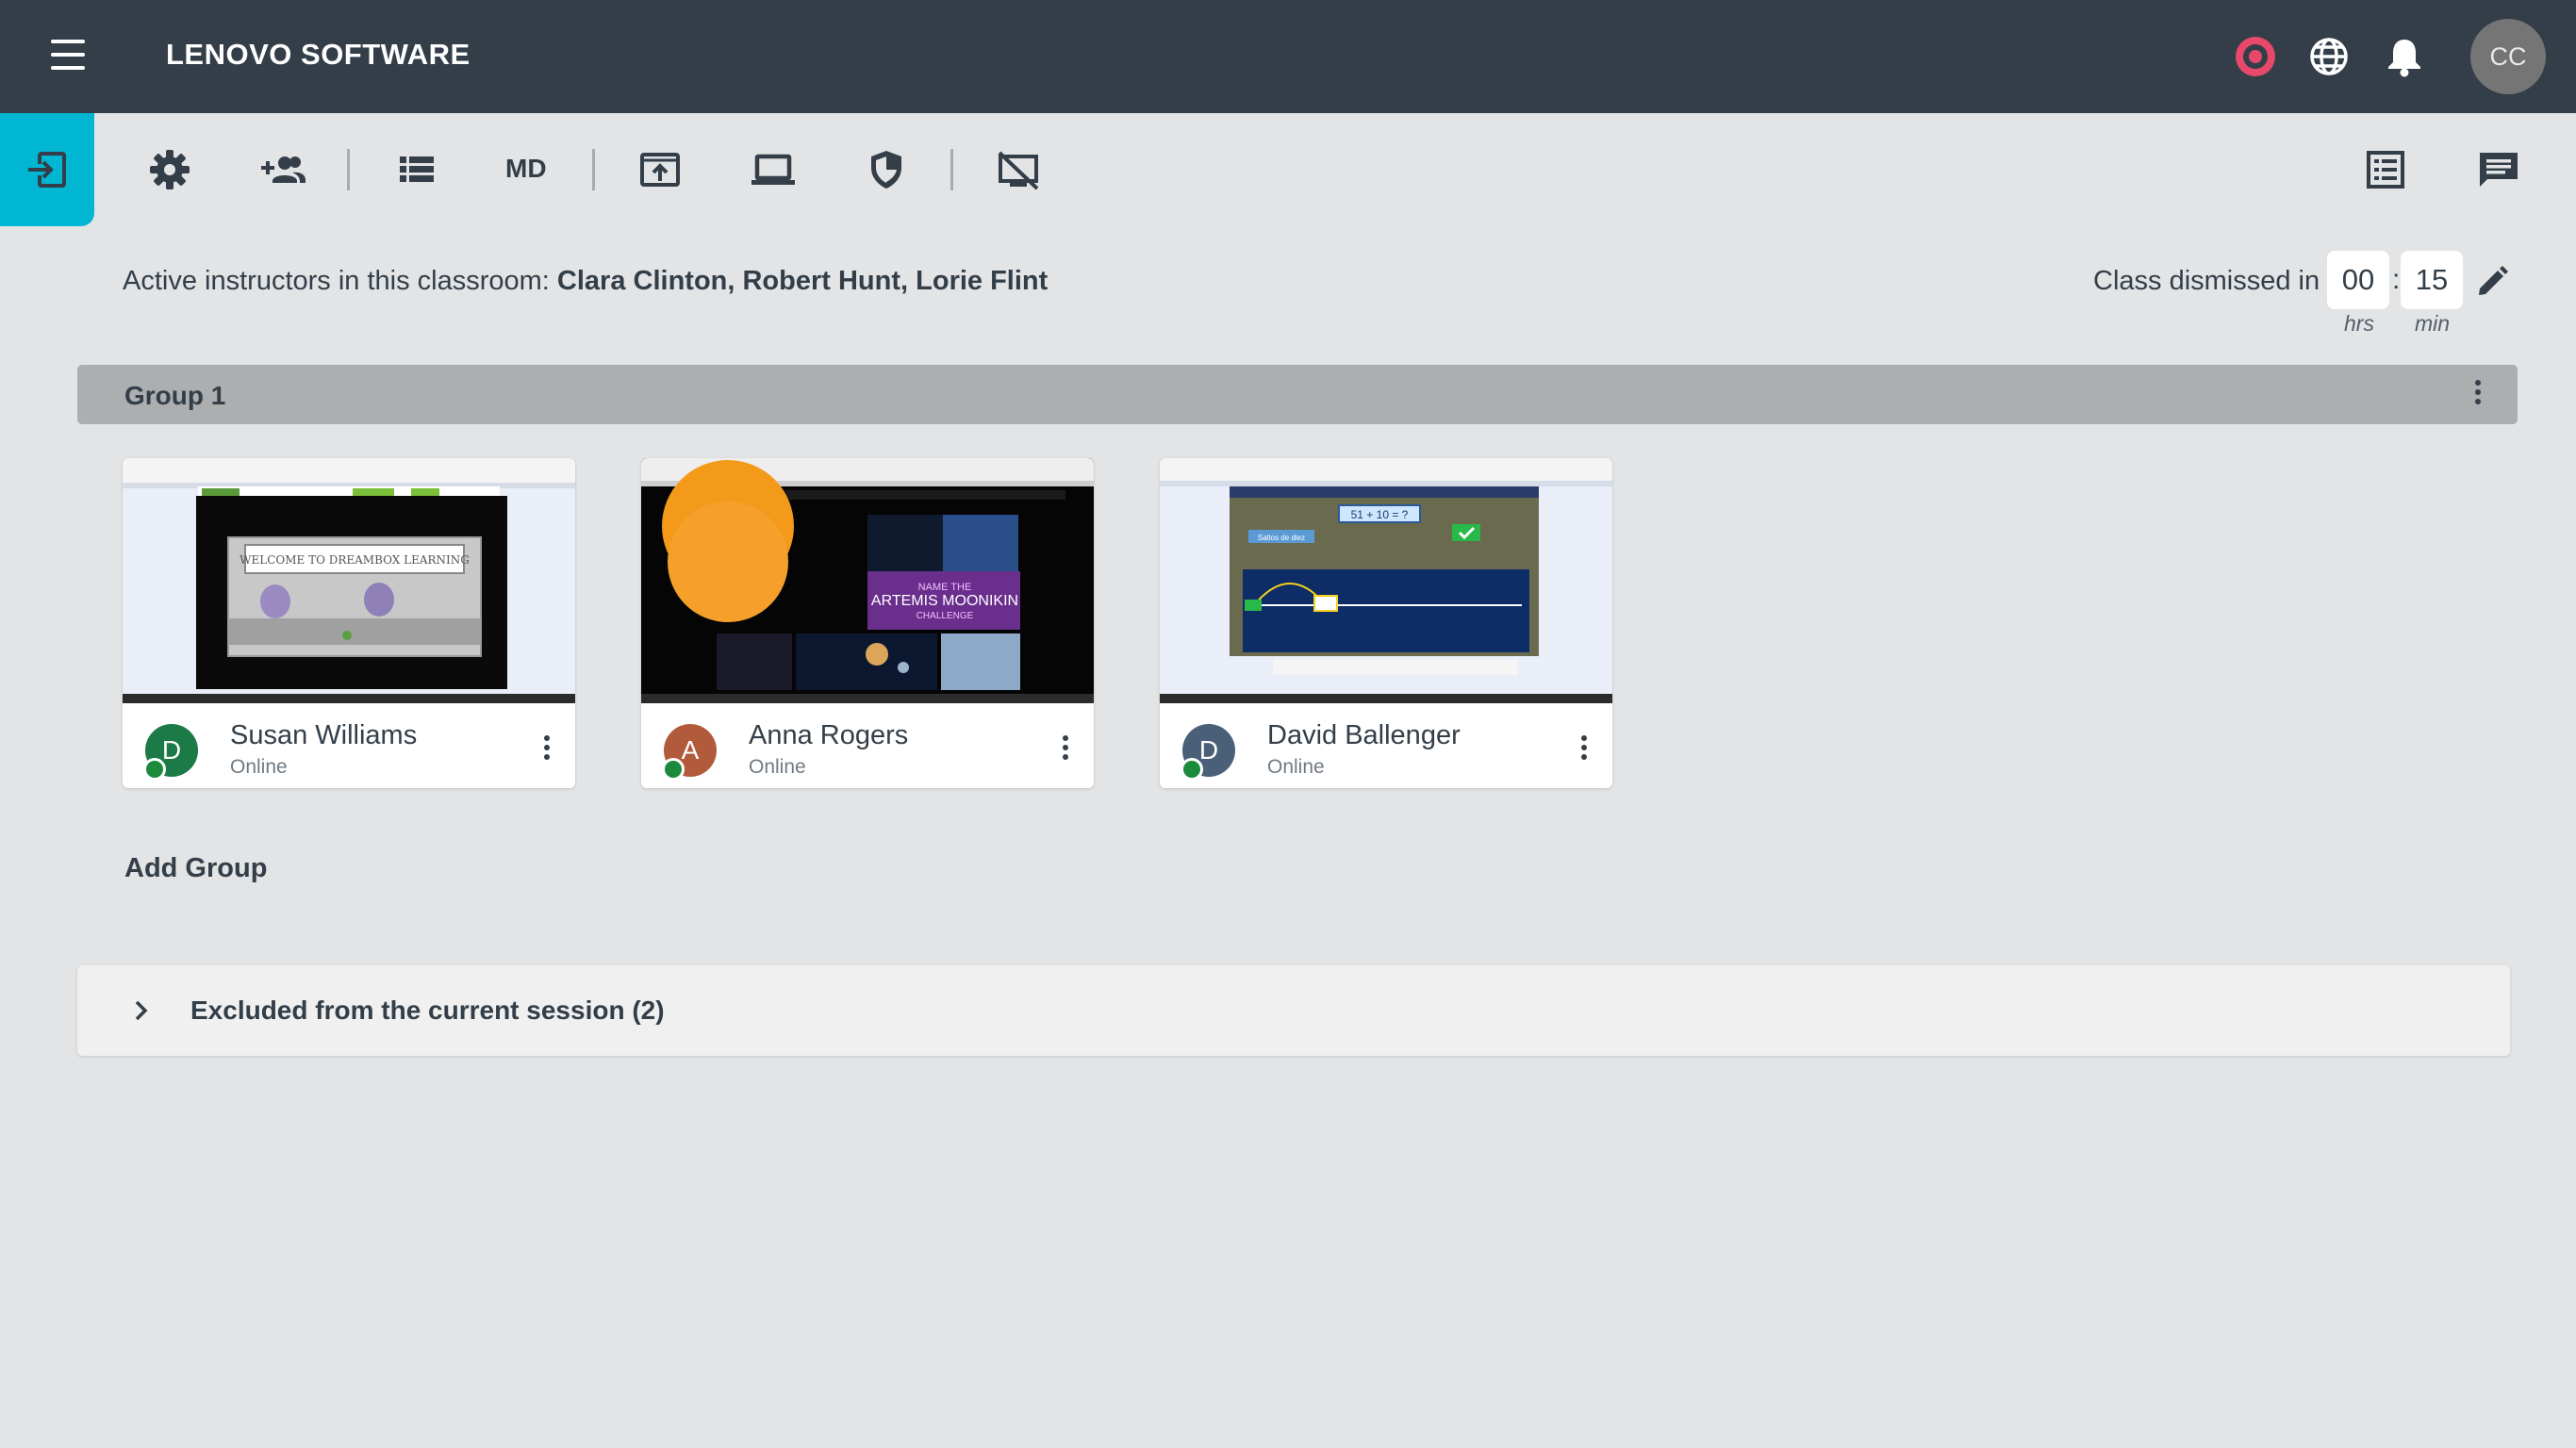 The image size is (2576, 1448). I want to click on math-game-screenshot: 51 + 10 = ? Saltos de diez, so click(1386, 580).